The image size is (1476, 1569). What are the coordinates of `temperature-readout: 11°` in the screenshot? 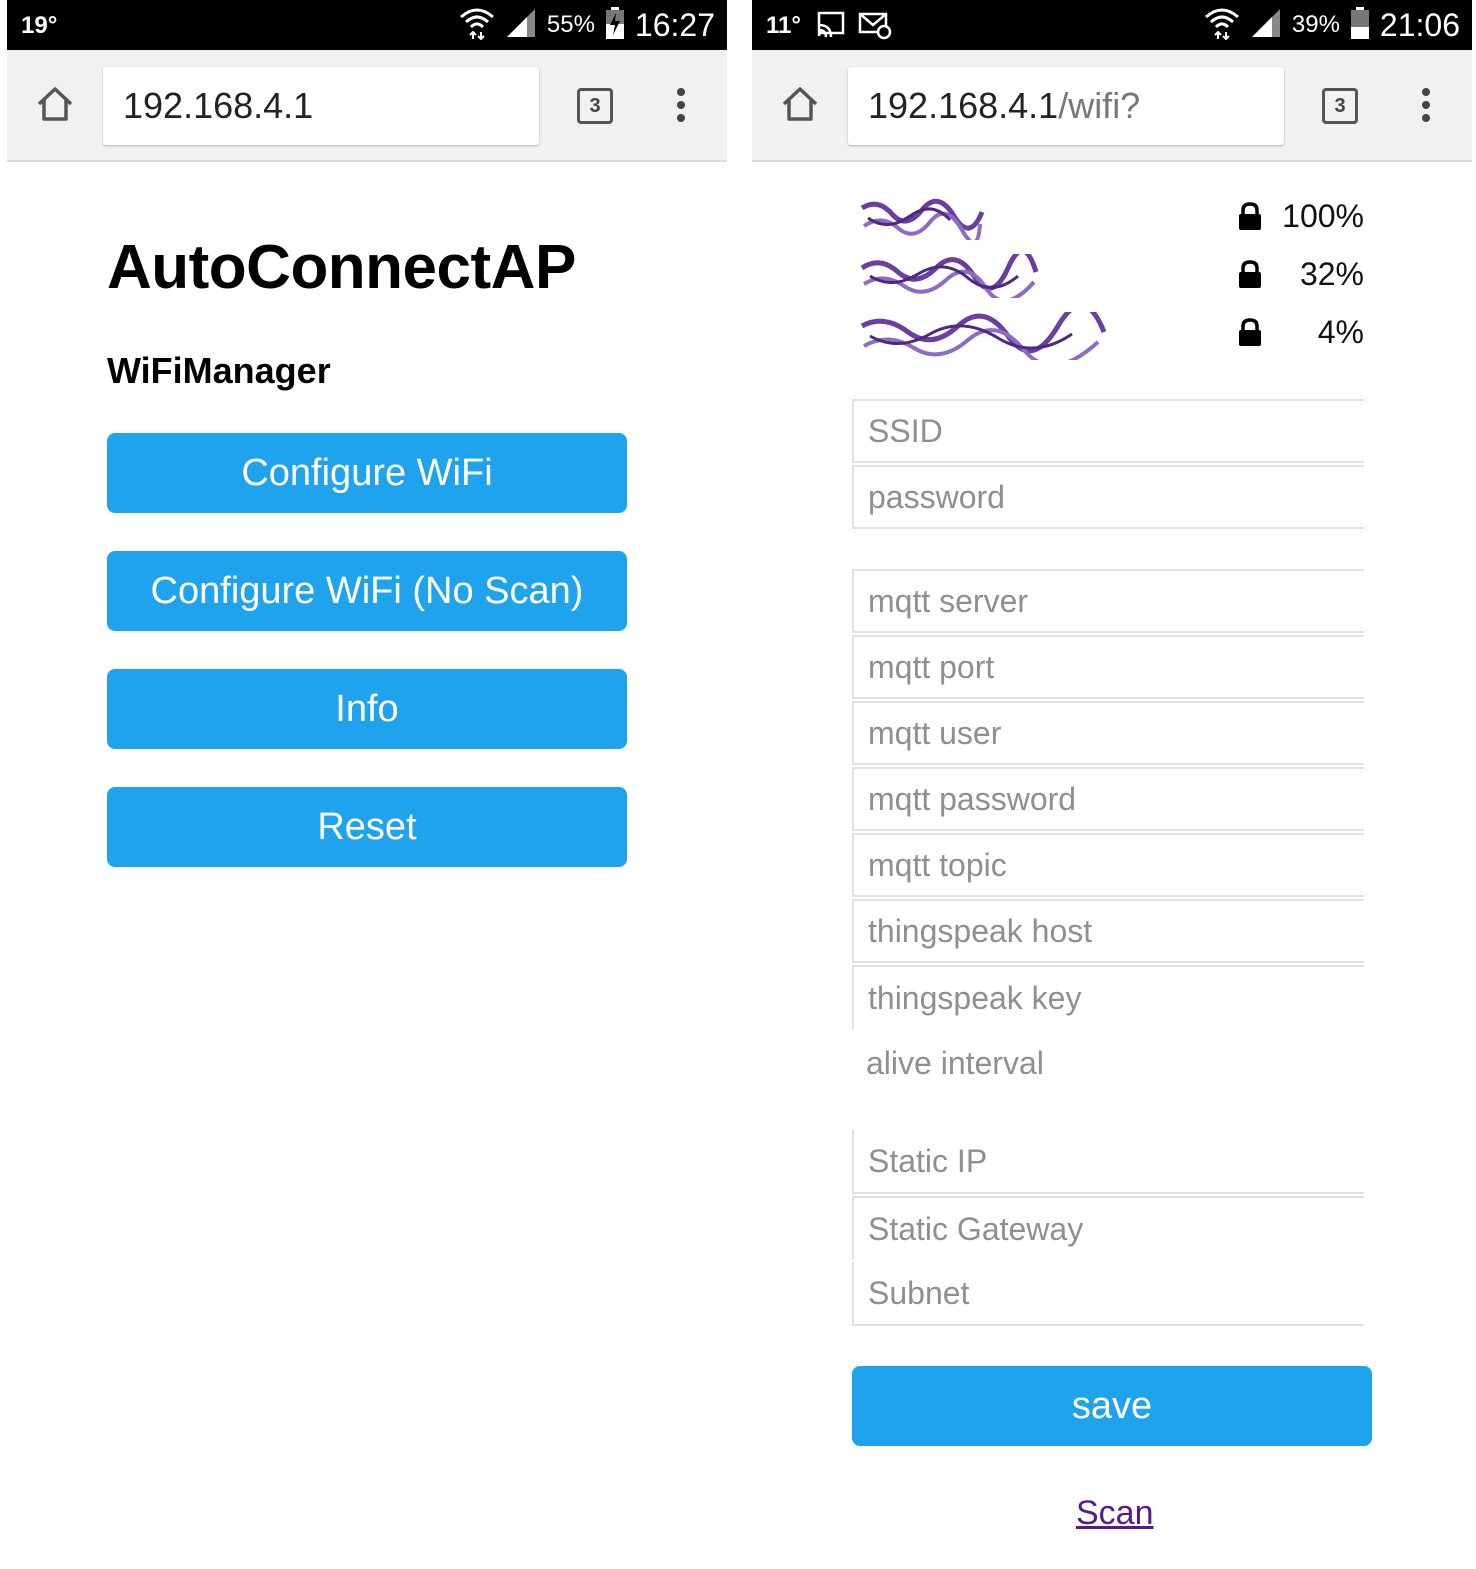 It's located at (783, 25).